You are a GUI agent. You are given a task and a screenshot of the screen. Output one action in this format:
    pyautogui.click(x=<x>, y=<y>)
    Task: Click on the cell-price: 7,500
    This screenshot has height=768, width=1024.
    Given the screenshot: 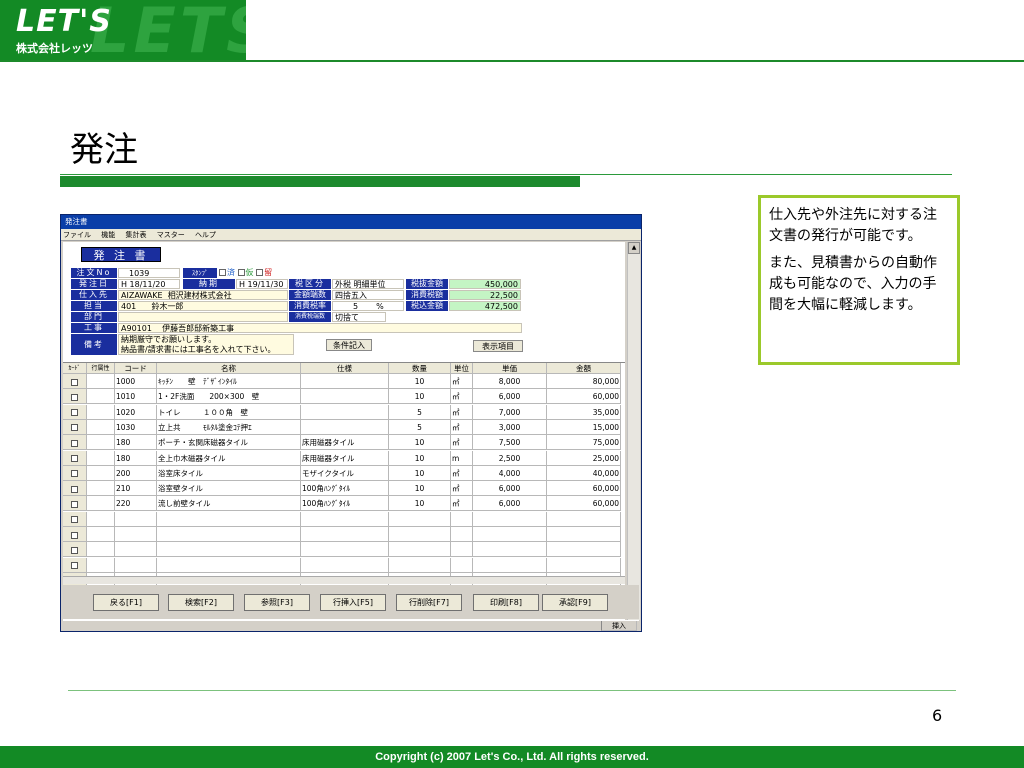 What is the action you would take?
    pyautogui.click(x=510, y=443)
    